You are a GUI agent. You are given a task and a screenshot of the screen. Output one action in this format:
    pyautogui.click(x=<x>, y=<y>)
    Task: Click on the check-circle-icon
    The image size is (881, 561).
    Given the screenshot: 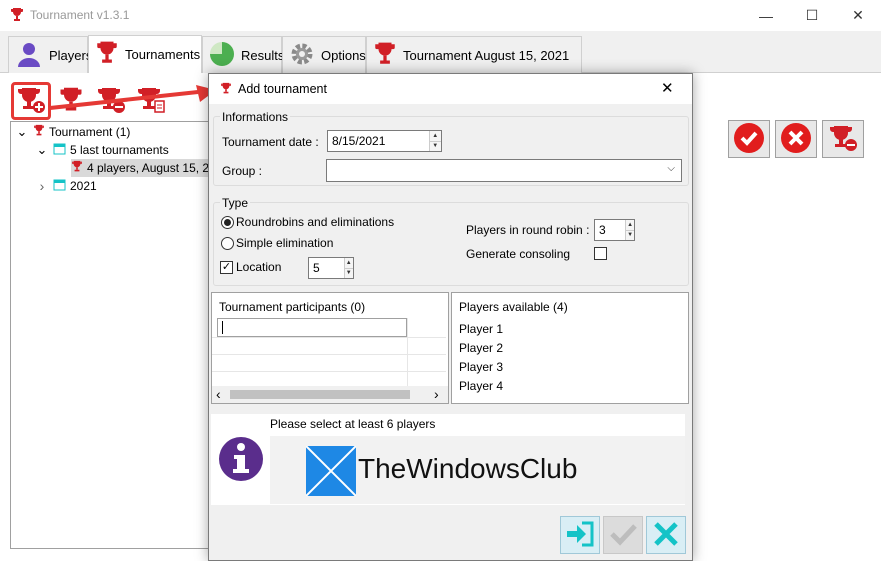 What is the action you would take?
    pyautogui.click(x=749, y=139)
    